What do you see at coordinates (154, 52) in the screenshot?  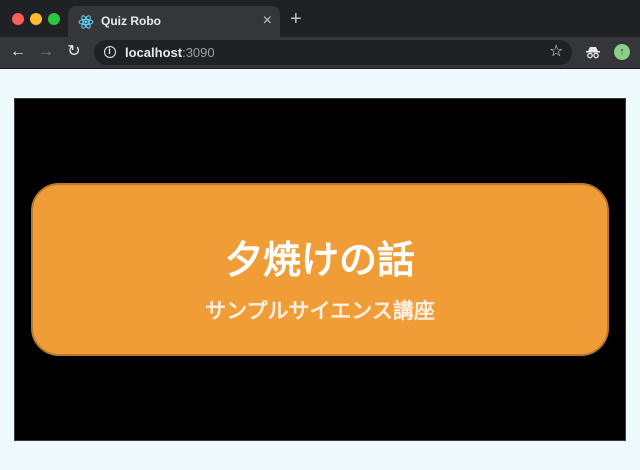 I see `url-host: localhost` at bounding box center [154, 52].